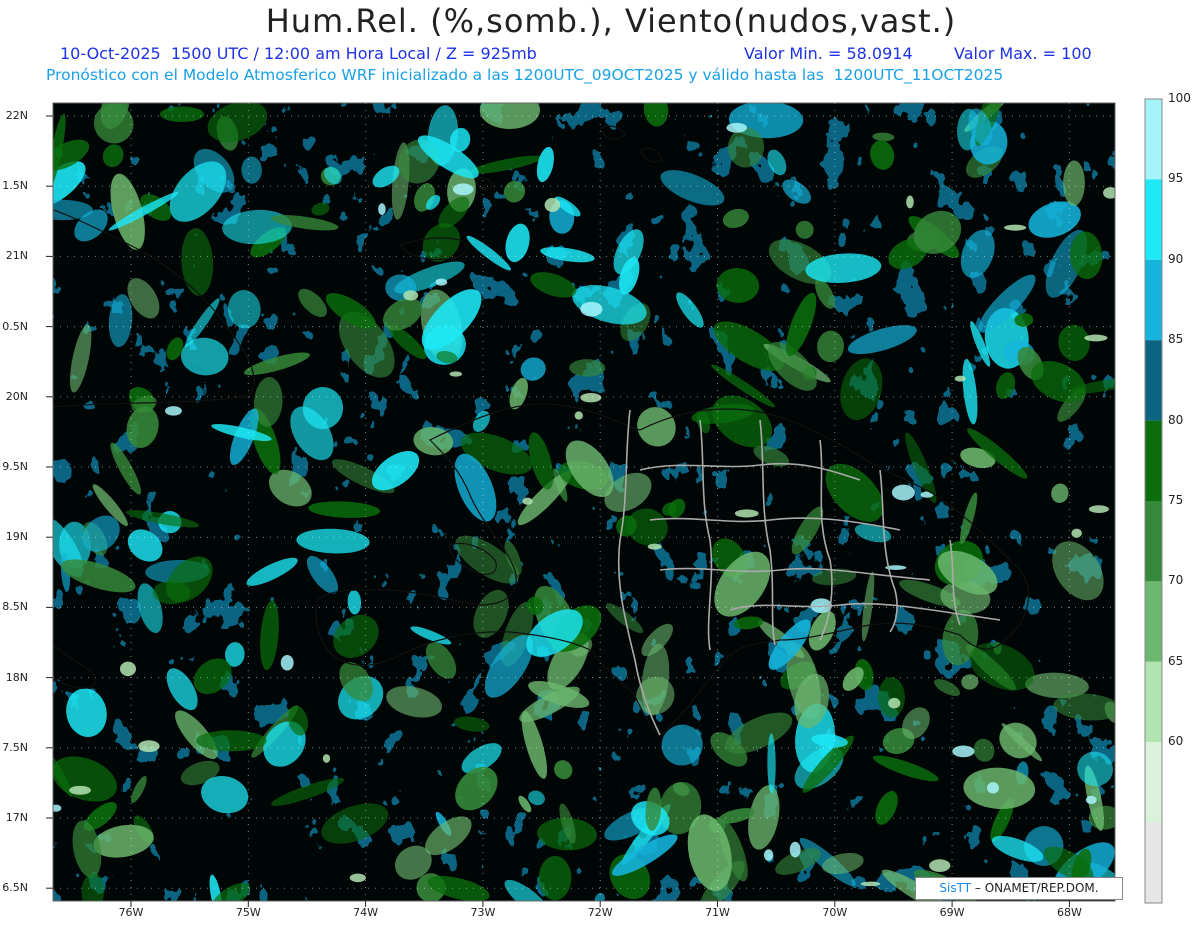  I want to click on lat-label: 19N, so click(16, 537).